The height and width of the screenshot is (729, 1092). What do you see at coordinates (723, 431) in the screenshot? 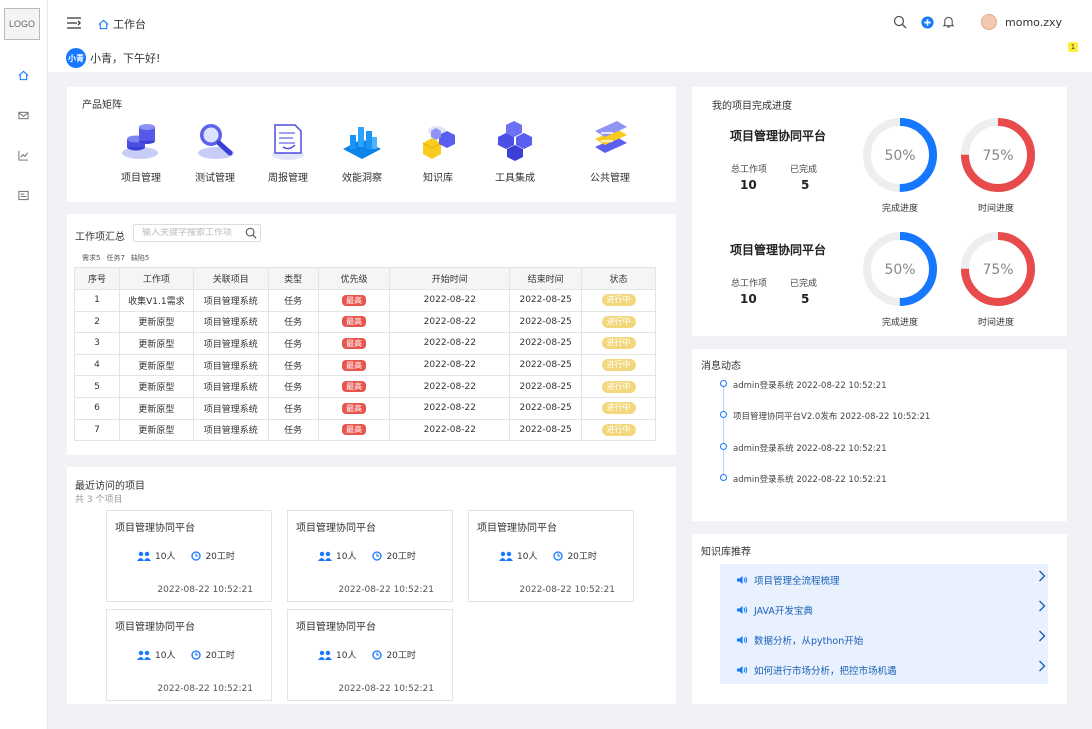
I see `timeline-line` at bounding box center [723, 431].